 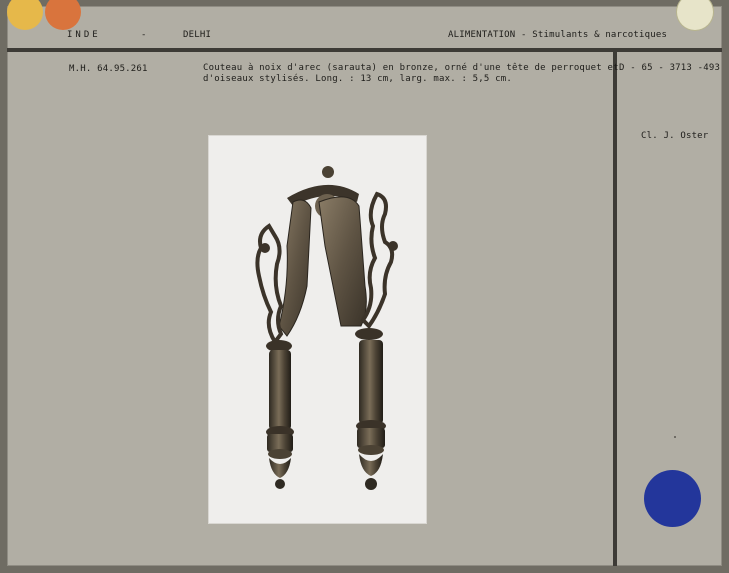 I want to click on orange-tab-dot, so click(x=63, y=15).